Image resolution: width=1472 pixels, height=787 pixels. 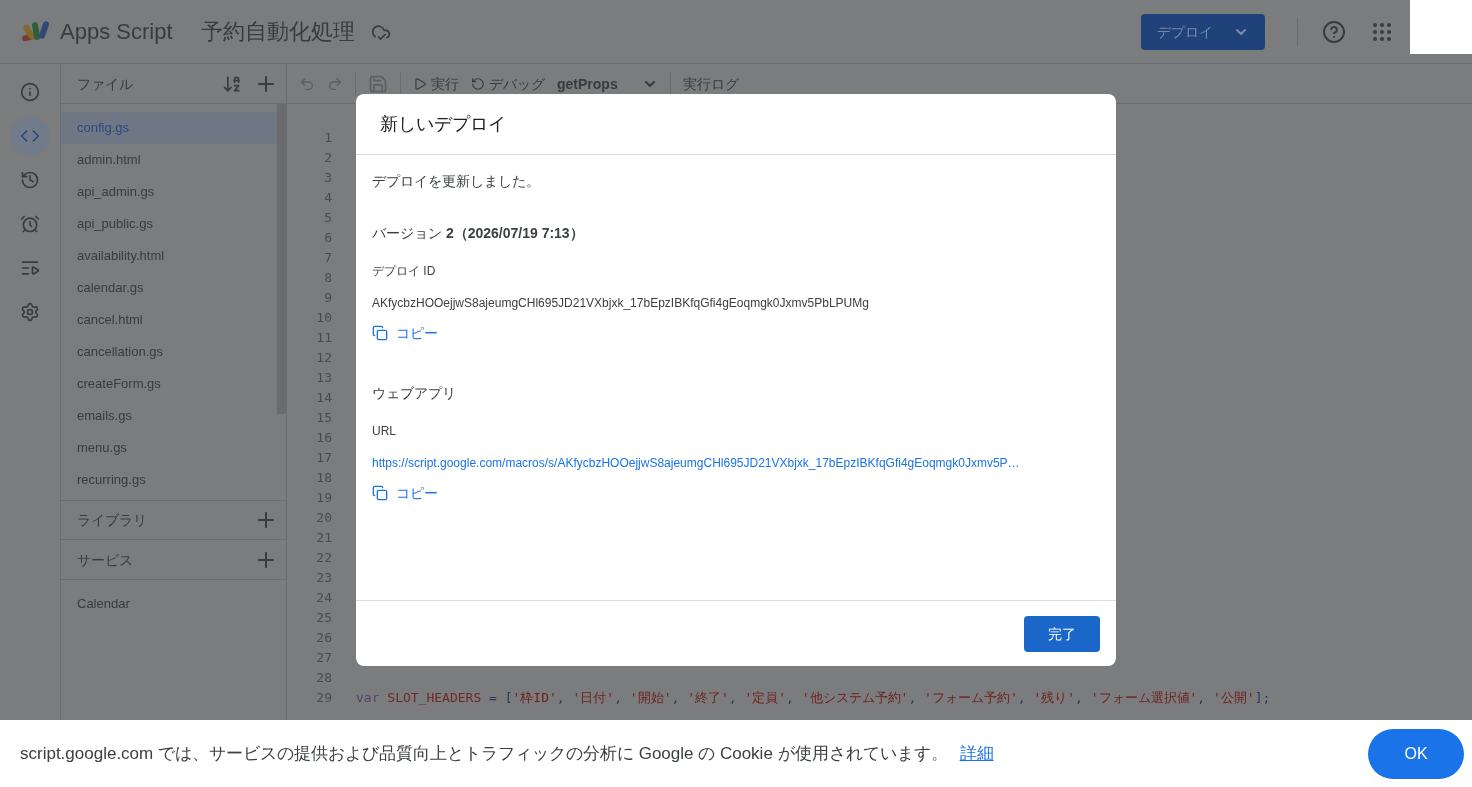 What do you see at coordinates (976, 753) in the screenshot?
I see `details-link: 詳細` at bounding box center [976, 753].